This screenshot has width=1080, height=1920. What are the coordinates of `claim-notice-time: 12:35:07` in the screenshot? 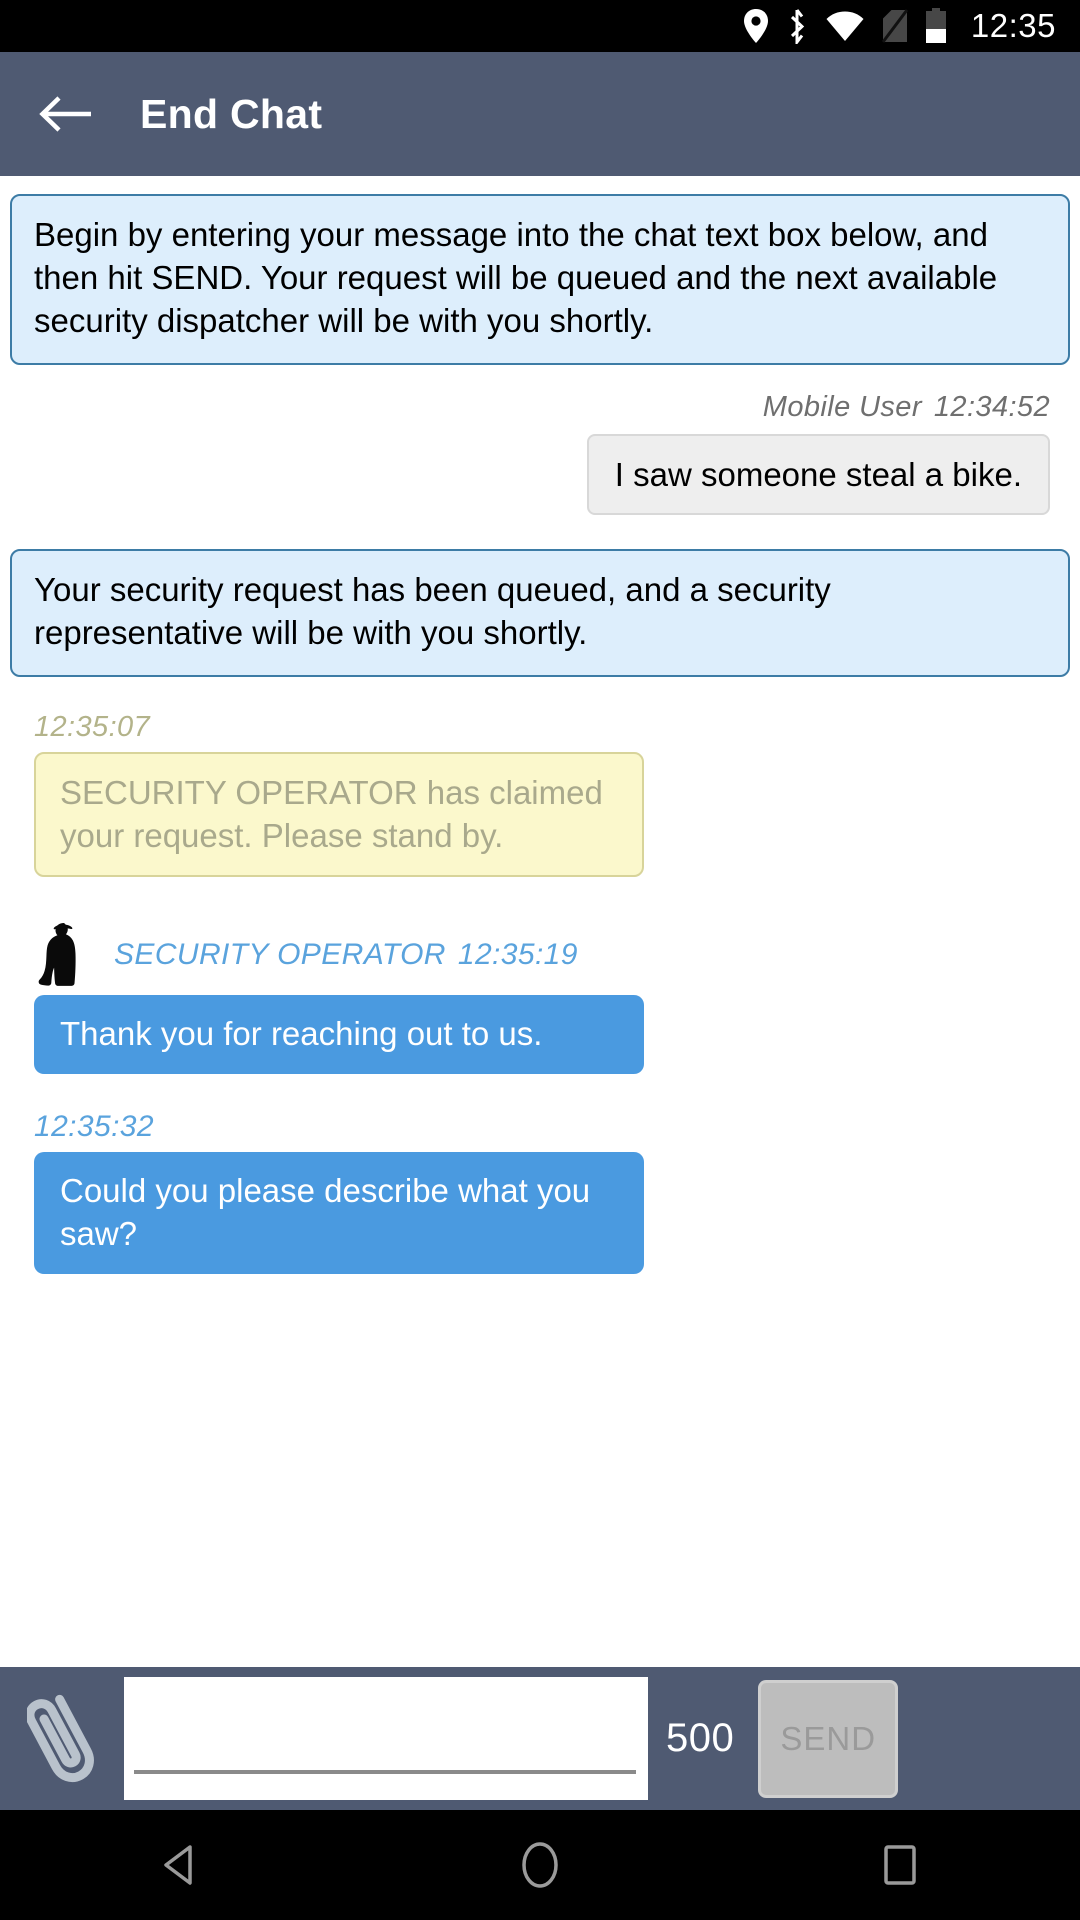 It's located at (92, 726).